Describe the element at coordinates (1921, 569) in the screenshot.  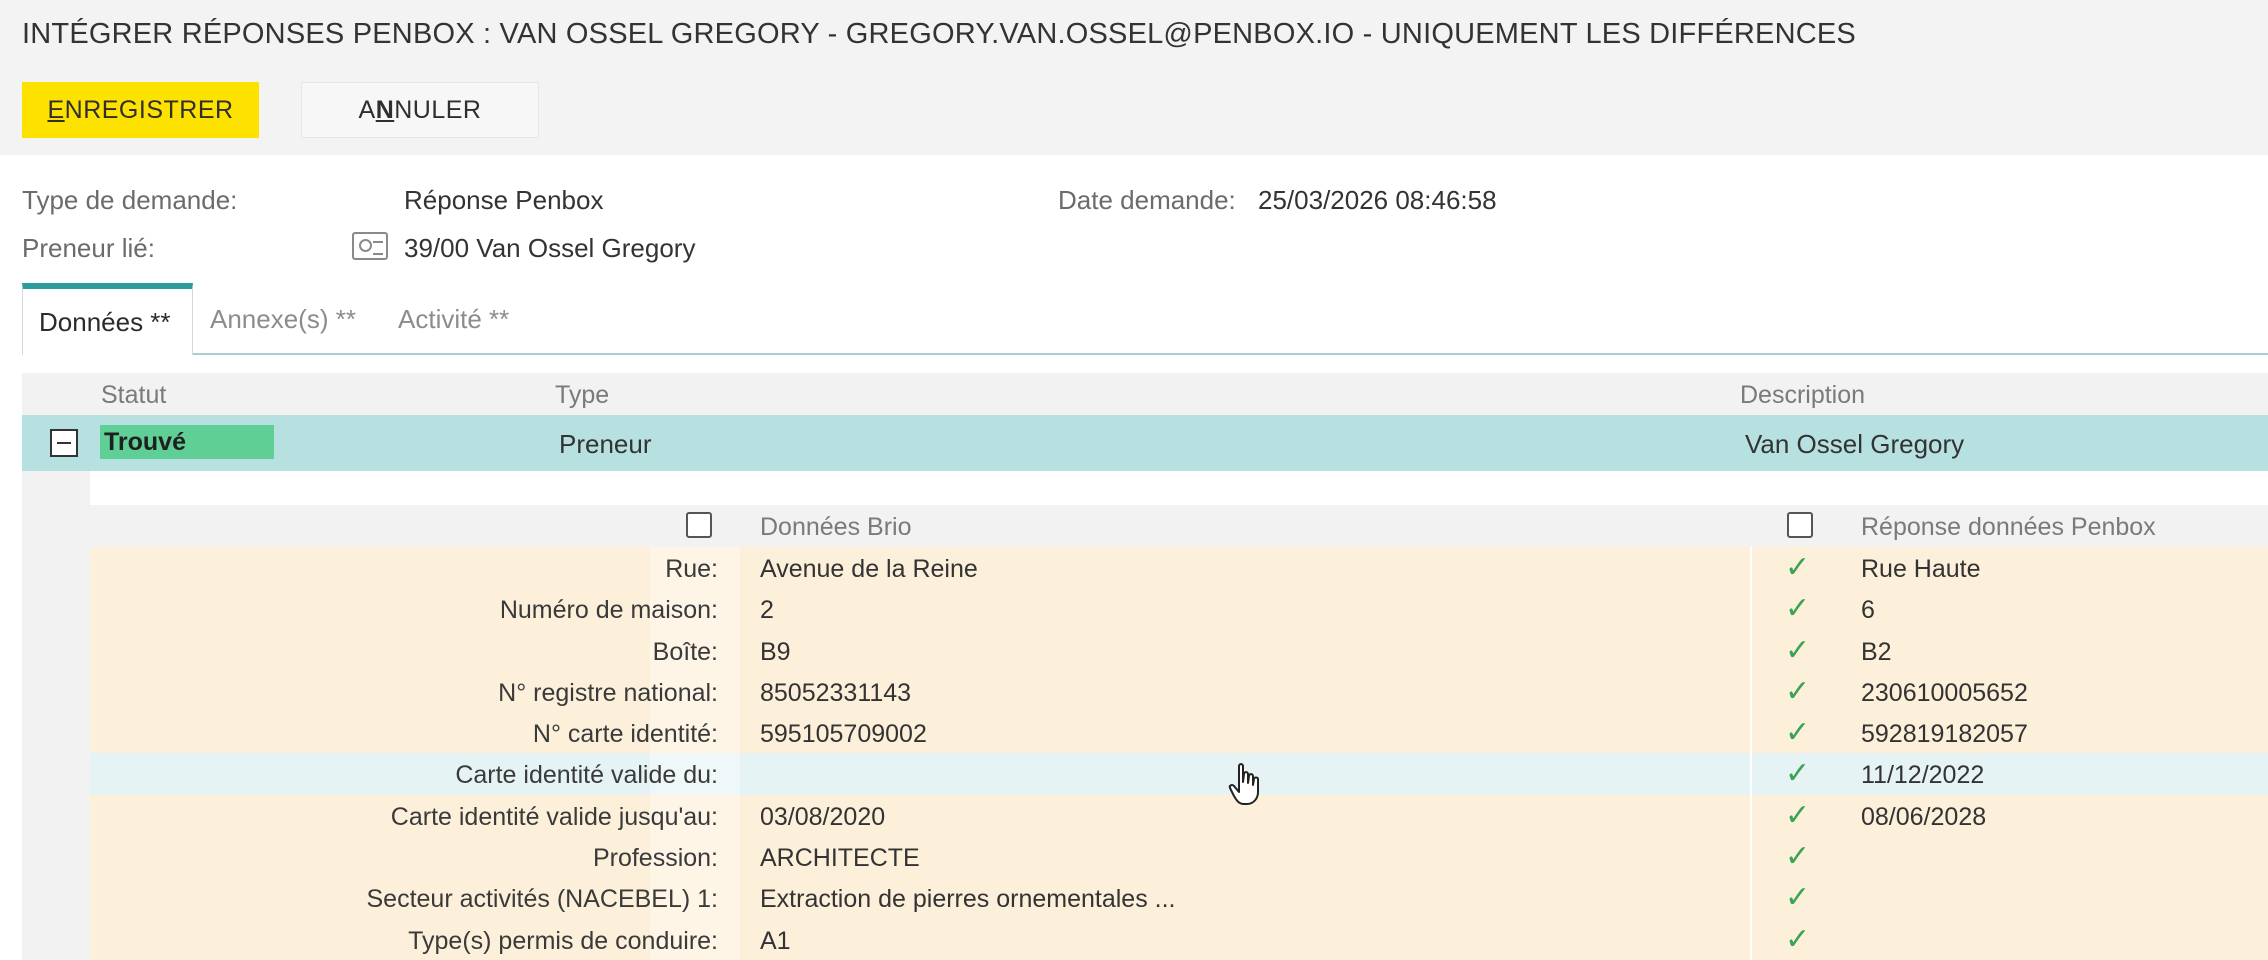
I see `penbox-value: Rue Haute` at that location.